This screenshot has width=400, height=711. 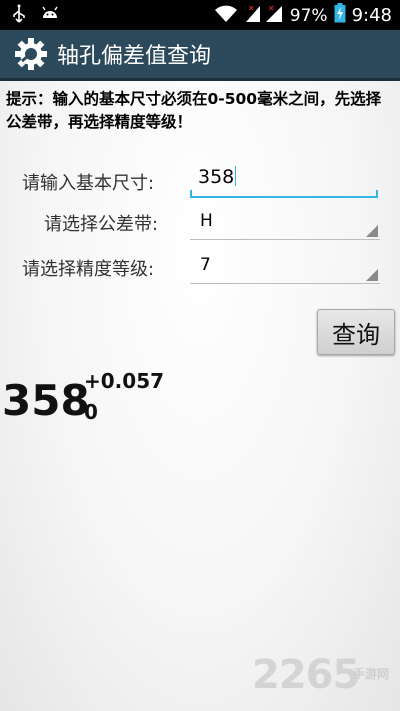 I want to click on tolerance-spinner-value: H, so click(x=206, y=221).